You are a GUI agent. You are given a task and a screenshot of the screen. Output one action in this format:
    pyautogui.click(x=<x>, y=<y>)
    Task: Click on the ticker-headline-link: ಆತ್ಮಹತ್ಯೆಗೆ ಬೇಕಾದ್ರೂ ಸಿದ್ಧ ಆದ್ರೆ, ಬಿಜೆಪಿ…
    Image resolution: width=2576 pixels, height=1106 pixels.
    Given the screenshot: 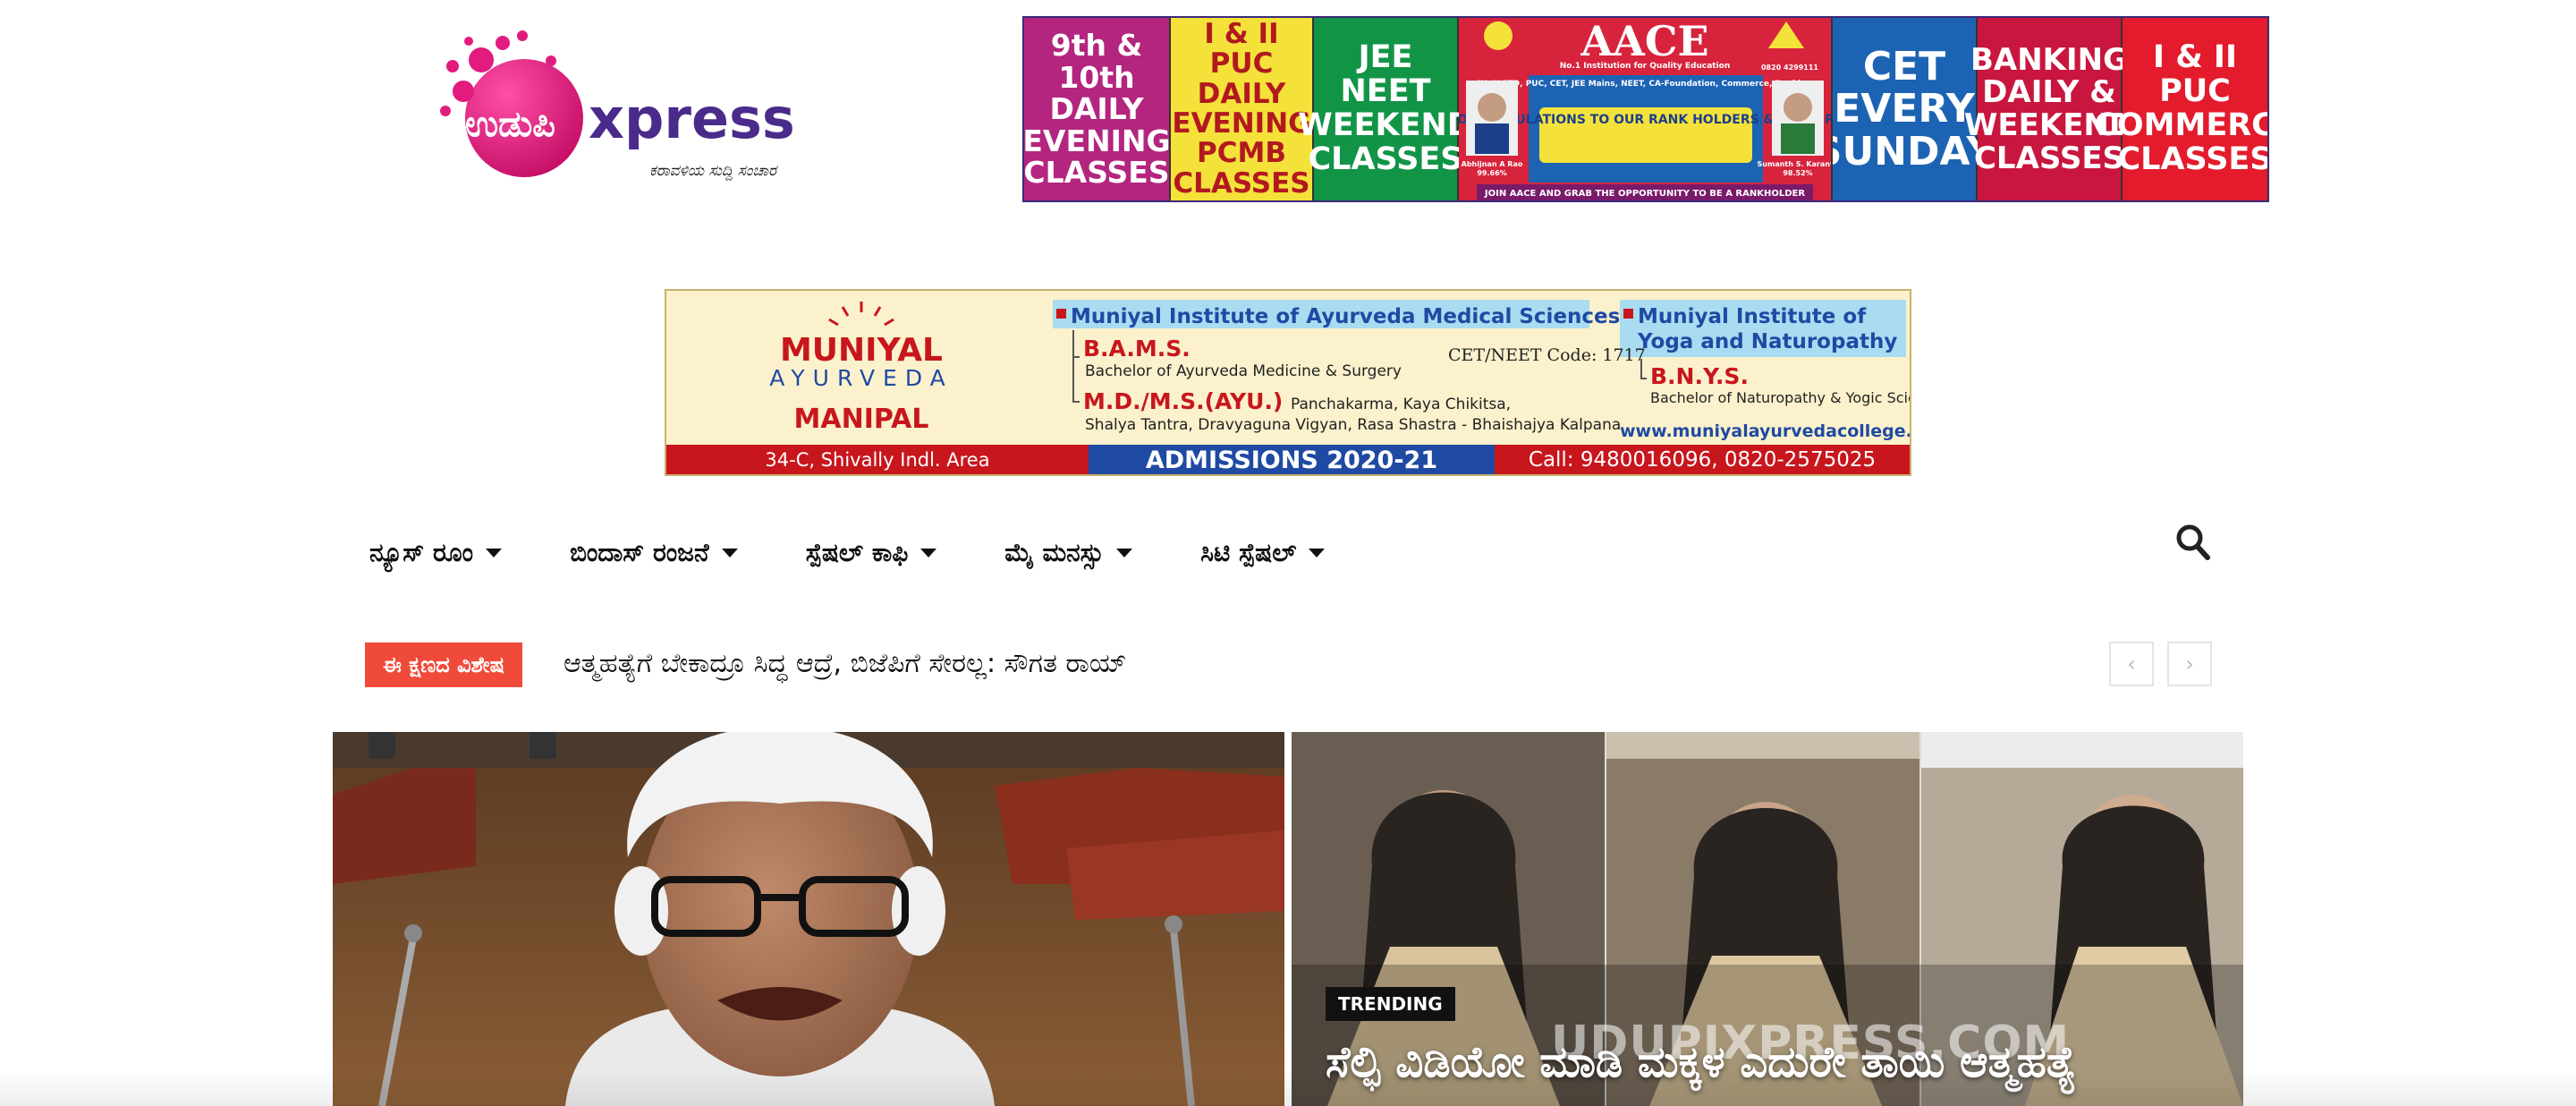 What is the action you would take?
    pyautogui.click(x=845, y=663)
    